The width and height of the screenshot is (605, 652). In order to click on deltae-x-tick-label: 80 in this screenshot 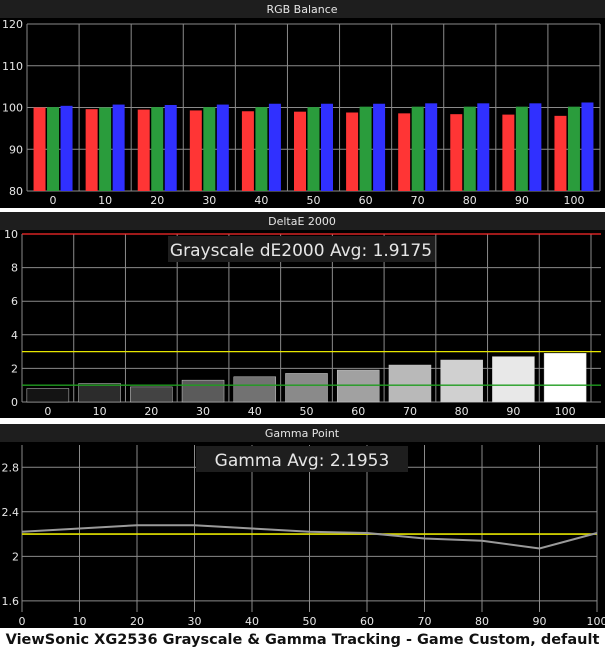, I will do `click(462, 411)`.